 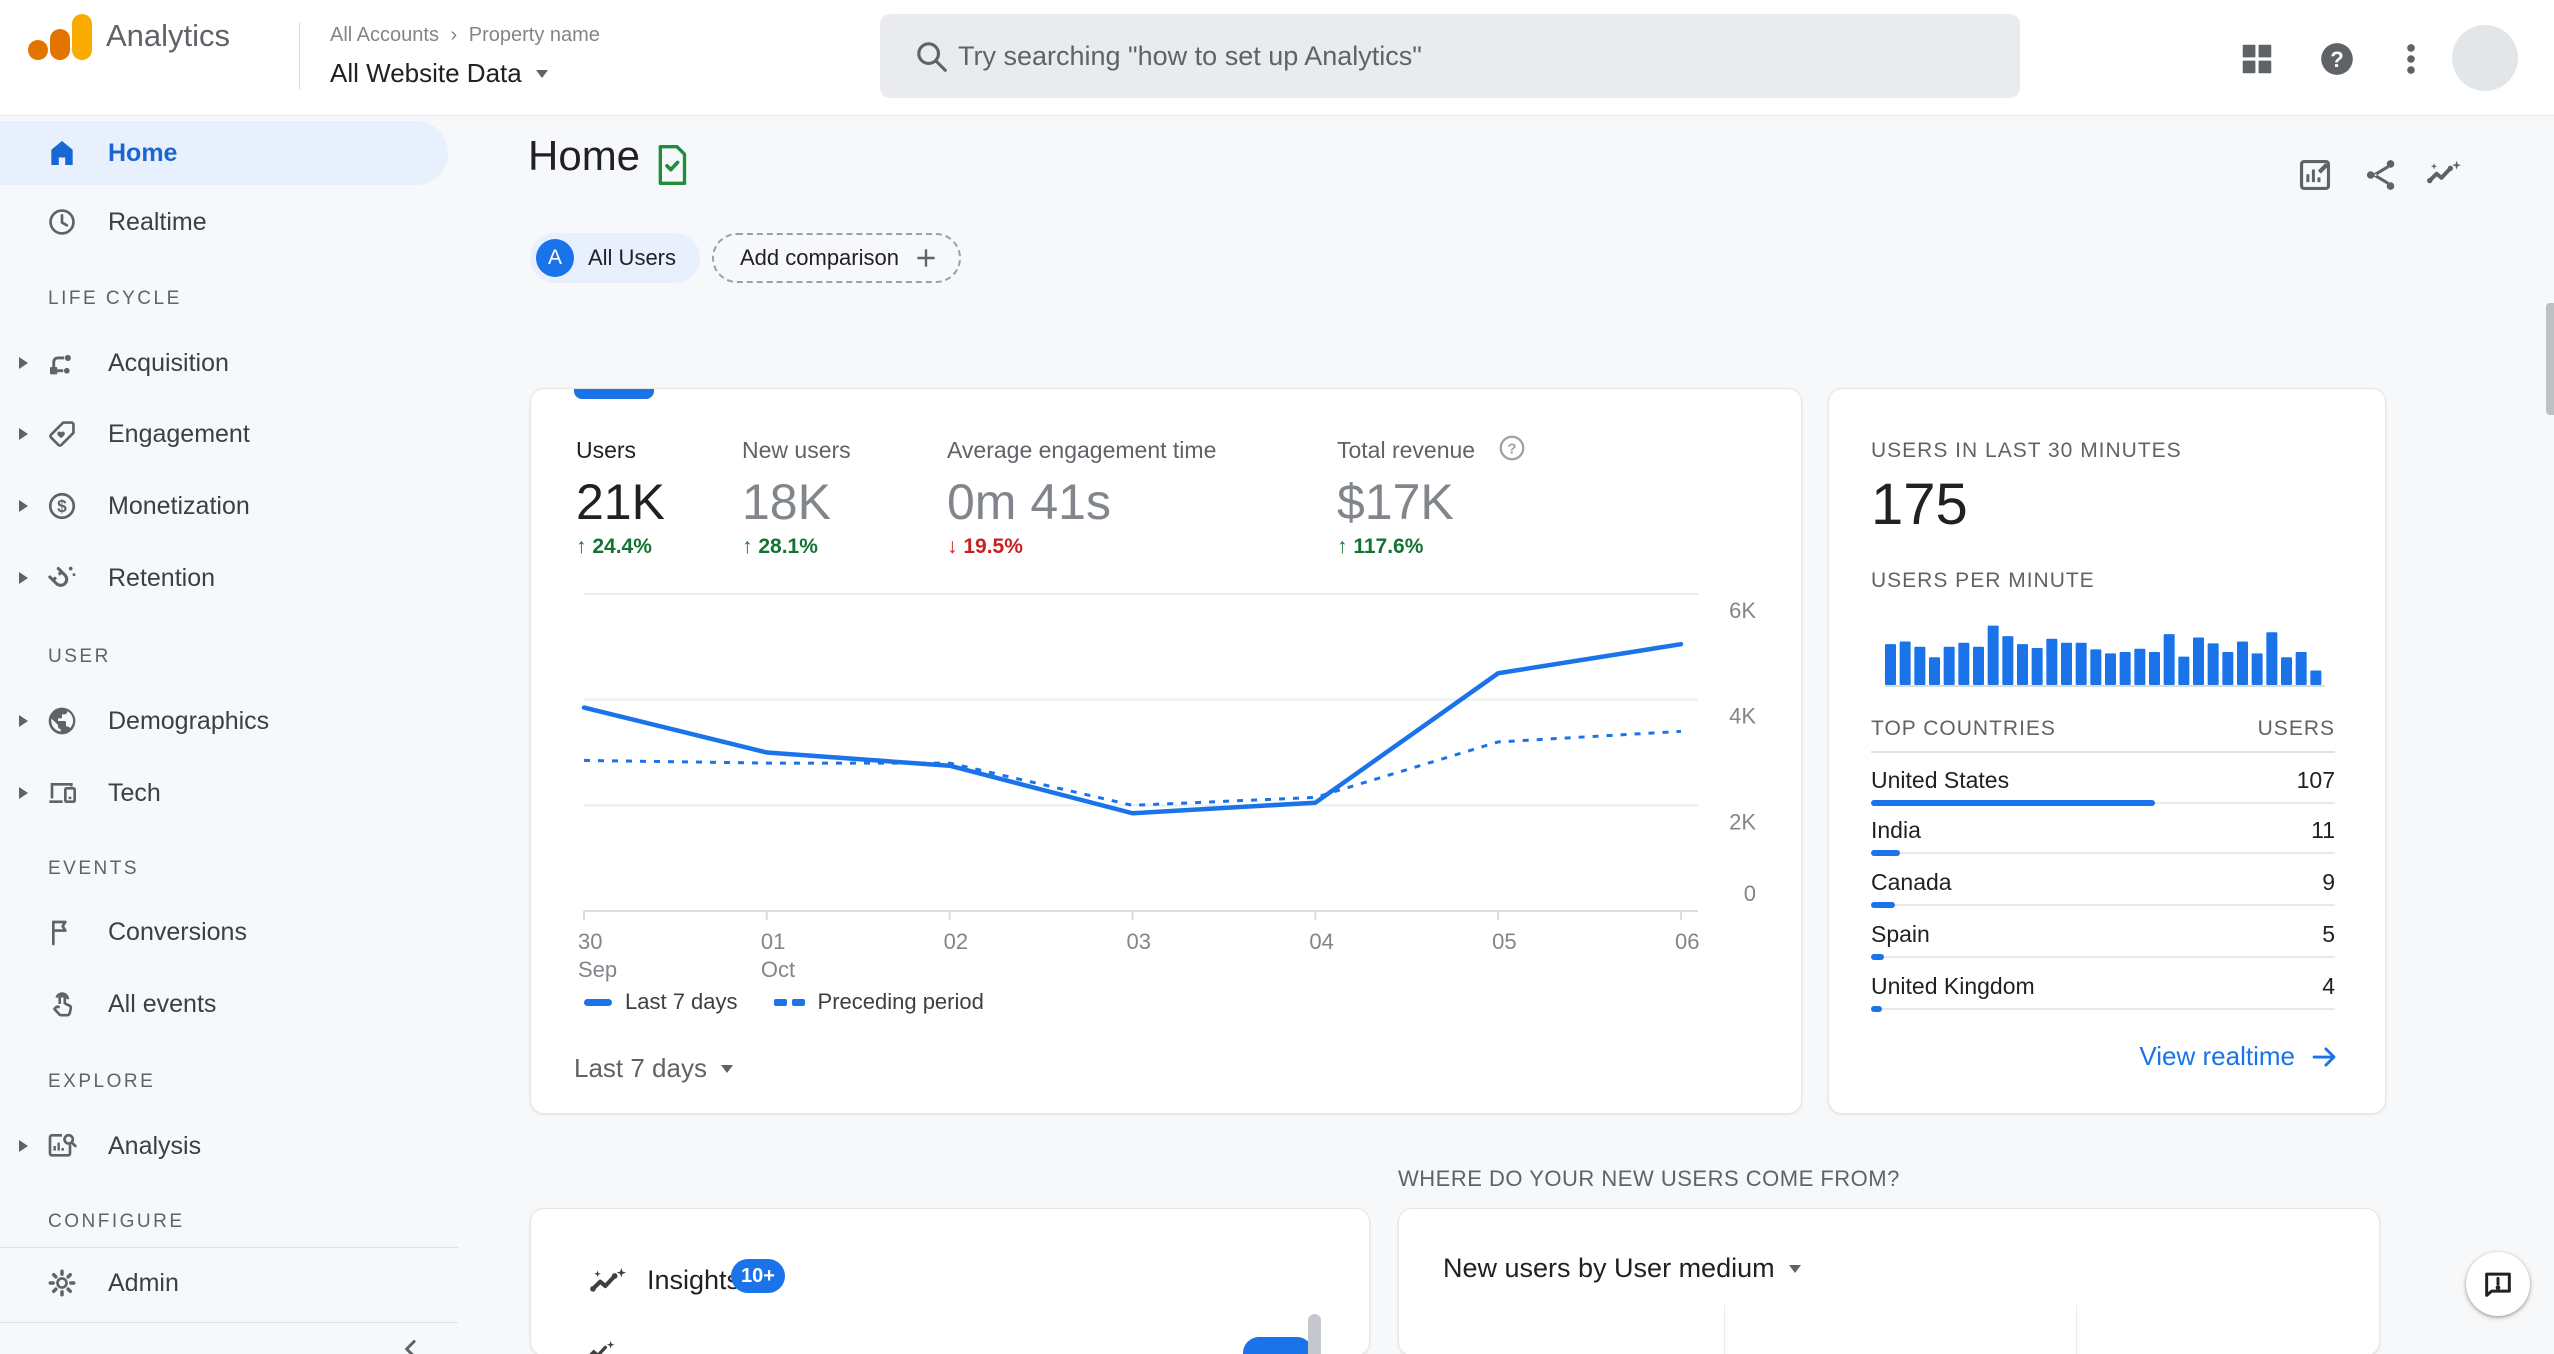 What do you see at coordinates (1406, 450) in the screenshot?
I see `metric-label: Total revenue` at bounding box center [1406, 450].